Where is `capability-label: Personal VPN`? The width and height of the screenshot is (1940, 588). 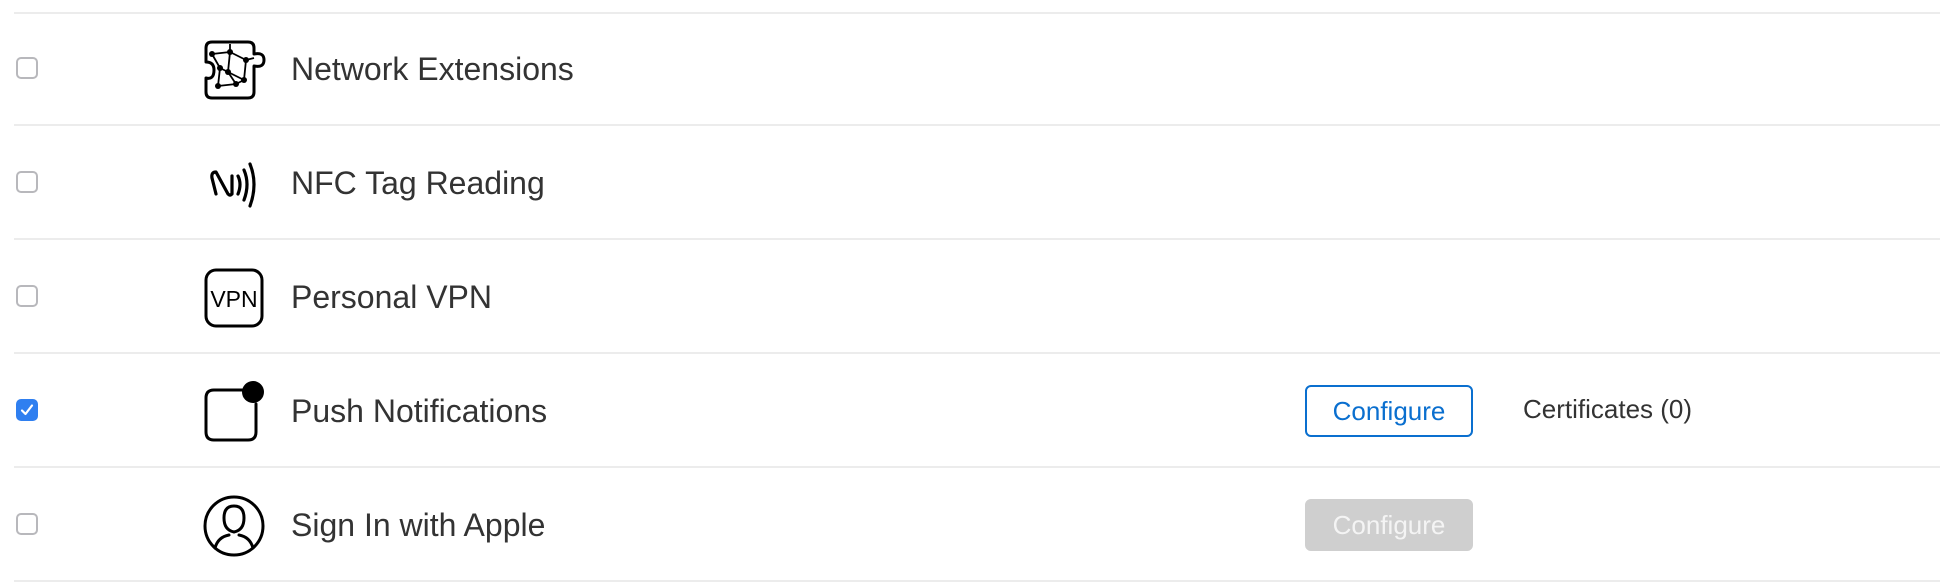 capability-label: Personal VPN is located at coordinates (391, 297).